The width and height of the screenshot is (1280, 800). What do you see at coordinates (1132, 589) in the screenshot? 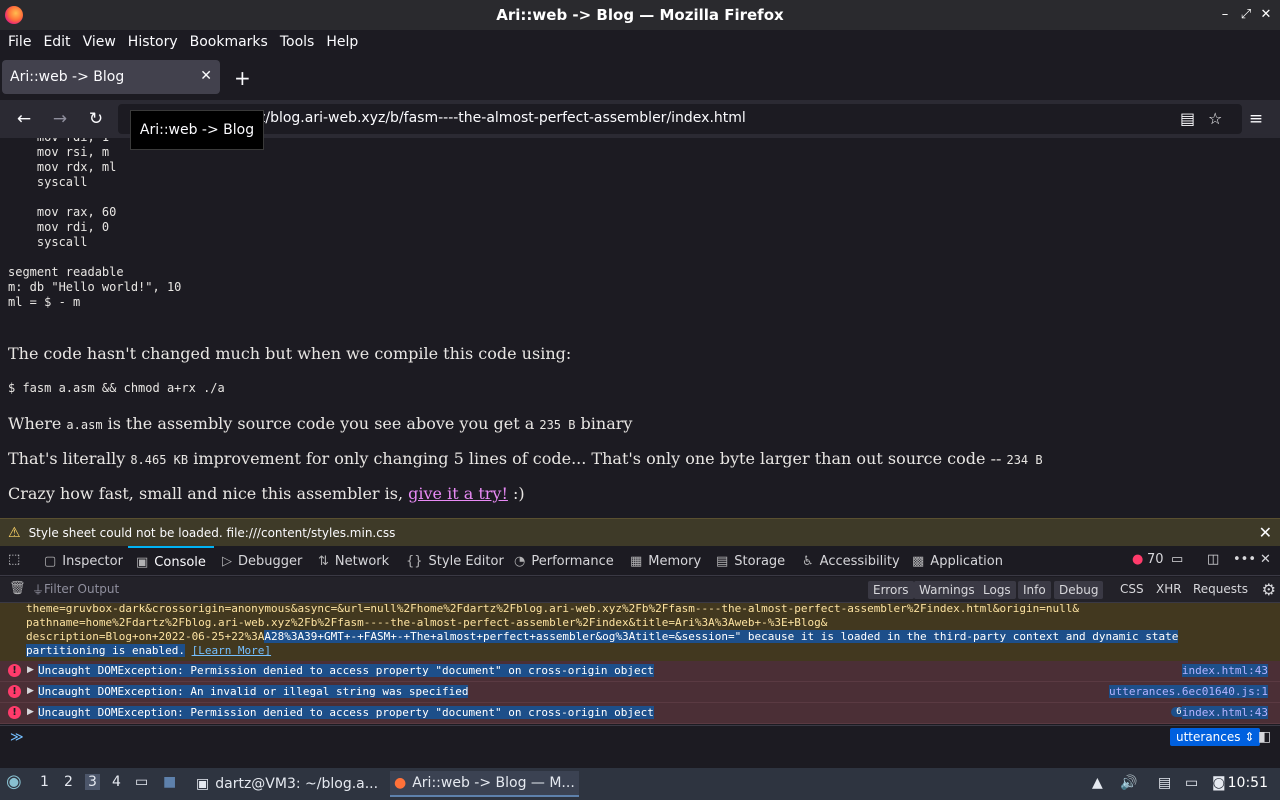
I see `filter-css-button: CSS` at bounding box center [1132, 589].